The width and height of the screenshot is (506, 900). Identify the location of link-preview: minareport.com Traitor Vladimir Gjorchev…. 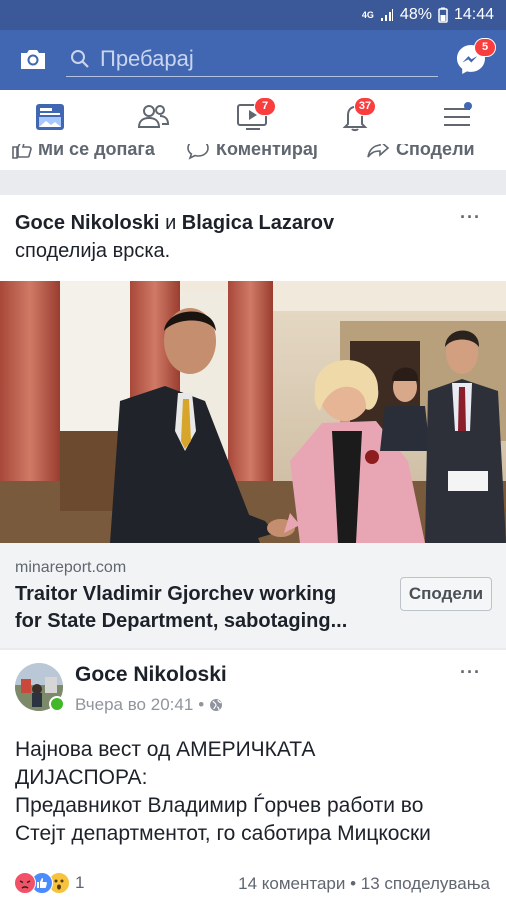
(253, 595).